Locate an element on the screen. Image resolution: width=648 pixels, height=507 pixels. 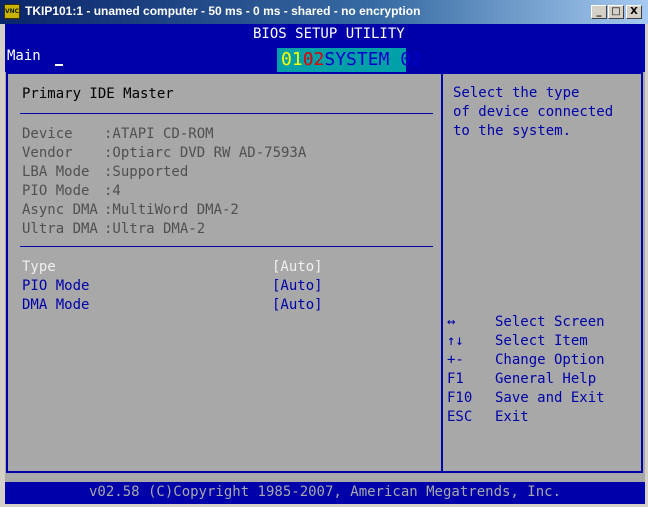
info-label: PIO Mode is located at coordinates (56, 191).